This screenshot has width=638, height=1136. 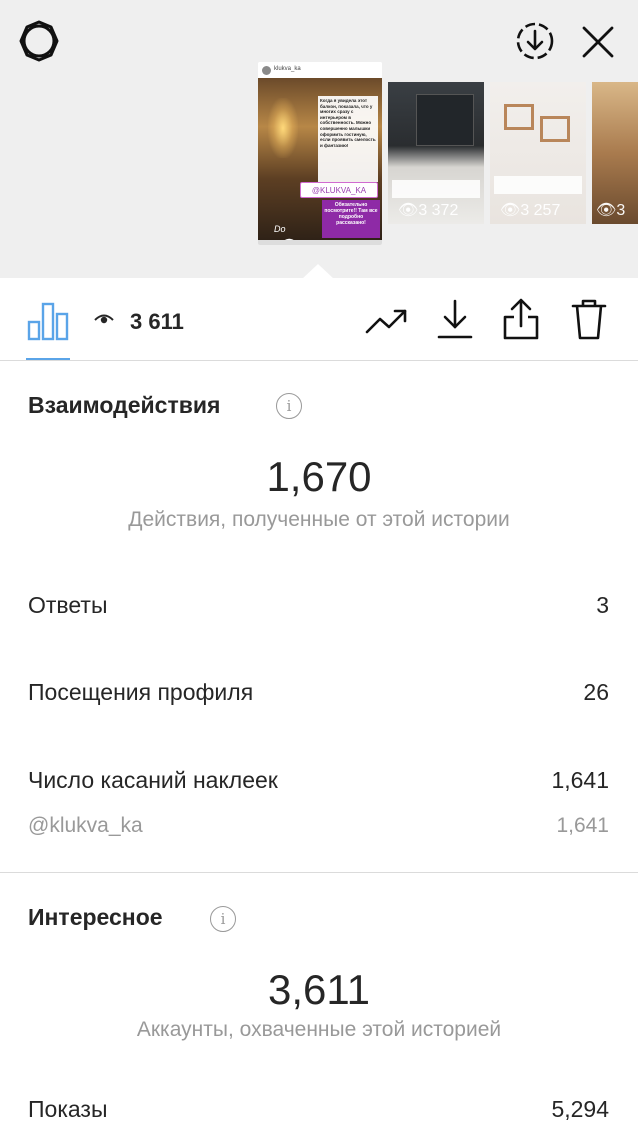 I want to click on story-thumbnail: 👁︎3 257, so click(x=538, y=153).